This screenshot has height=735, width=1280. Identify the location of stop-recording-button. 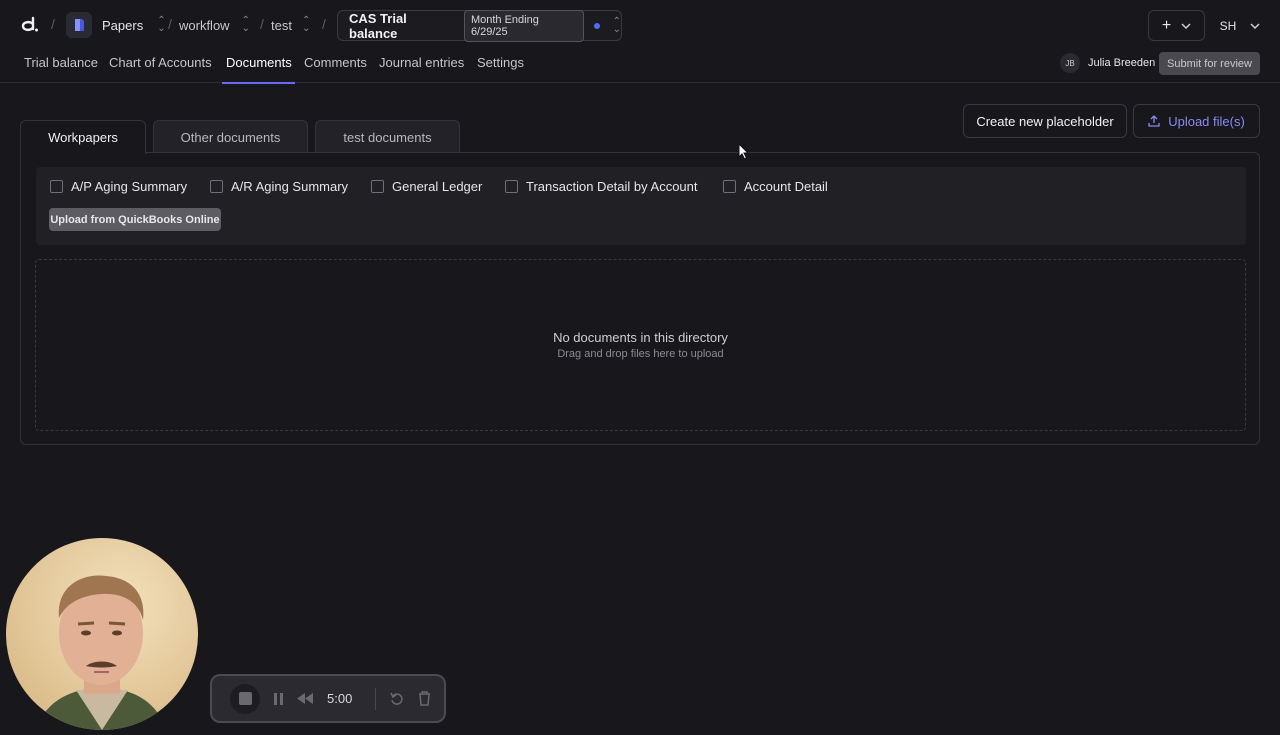
(245, 698).